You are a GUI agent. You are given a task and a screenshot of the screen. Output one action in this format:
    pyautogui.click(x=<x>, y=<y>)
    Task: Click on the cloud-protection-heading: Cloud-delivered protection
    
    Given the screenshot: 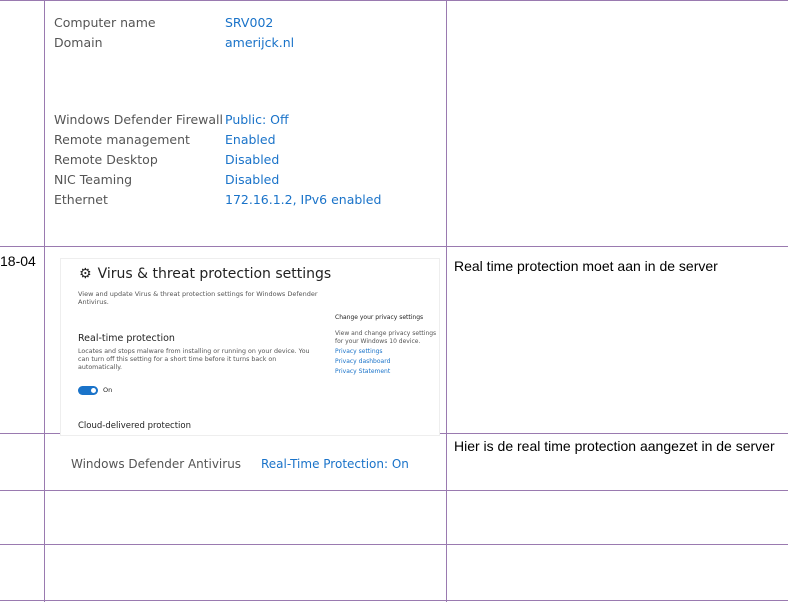 What is the action you would take?
    pyautogui.click(x=135, y=426)
    